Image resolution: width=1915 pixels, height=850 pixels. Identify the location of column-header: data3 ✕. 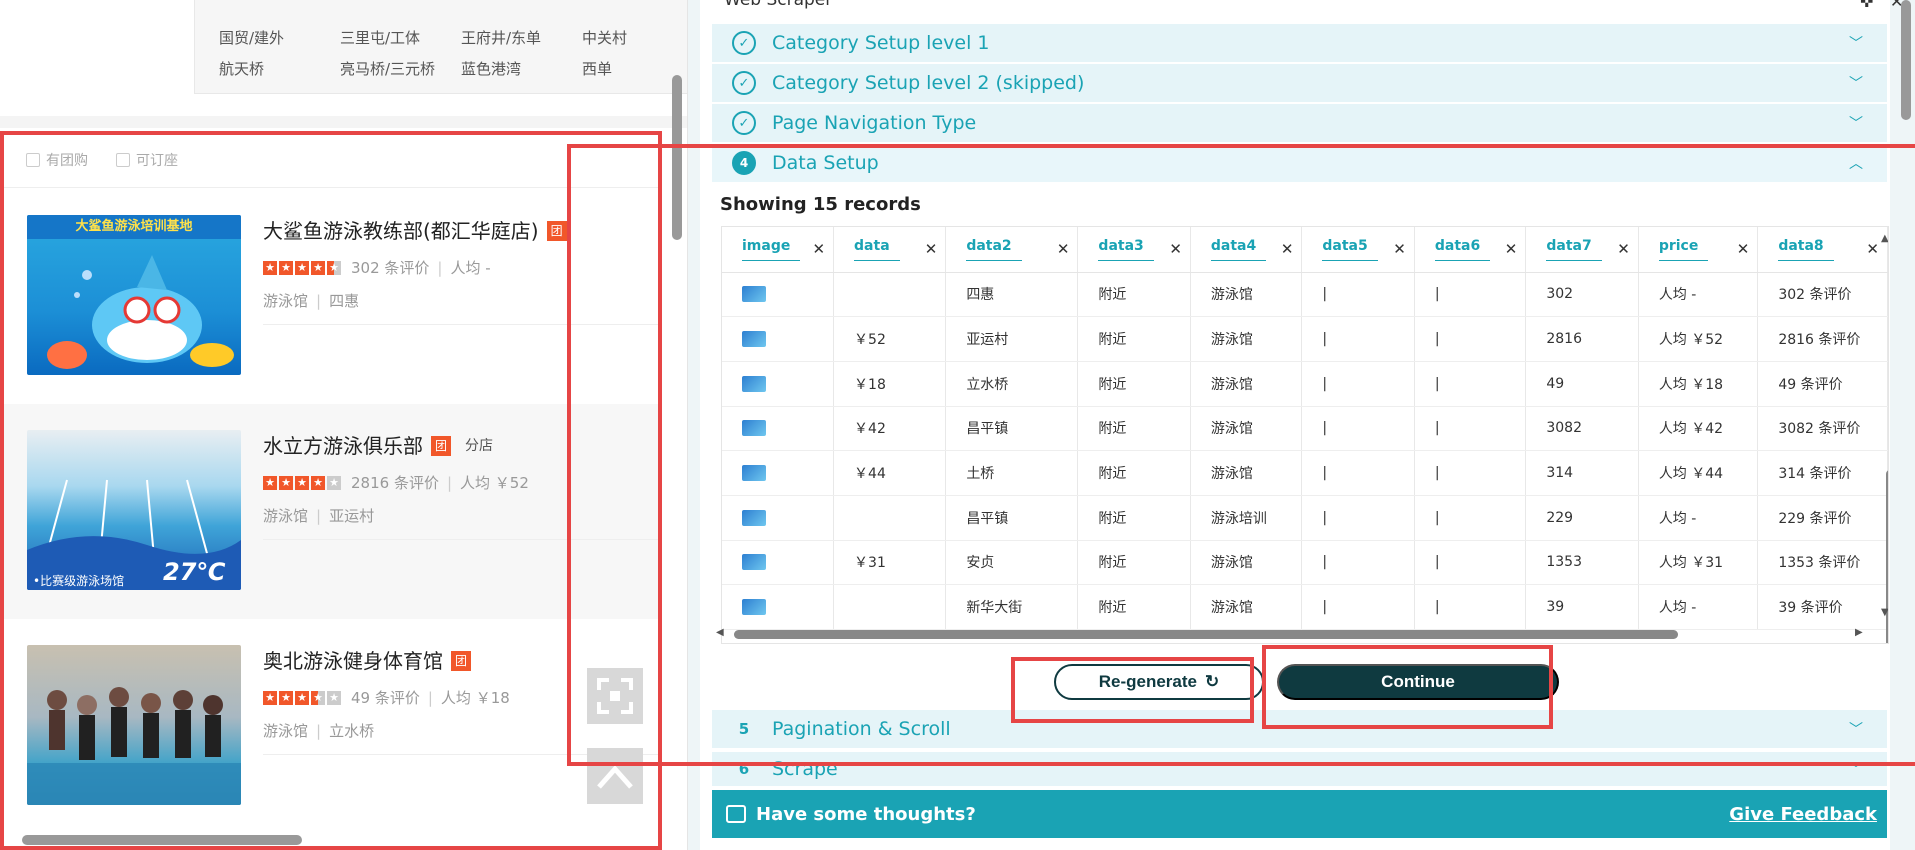
(1134, 250).